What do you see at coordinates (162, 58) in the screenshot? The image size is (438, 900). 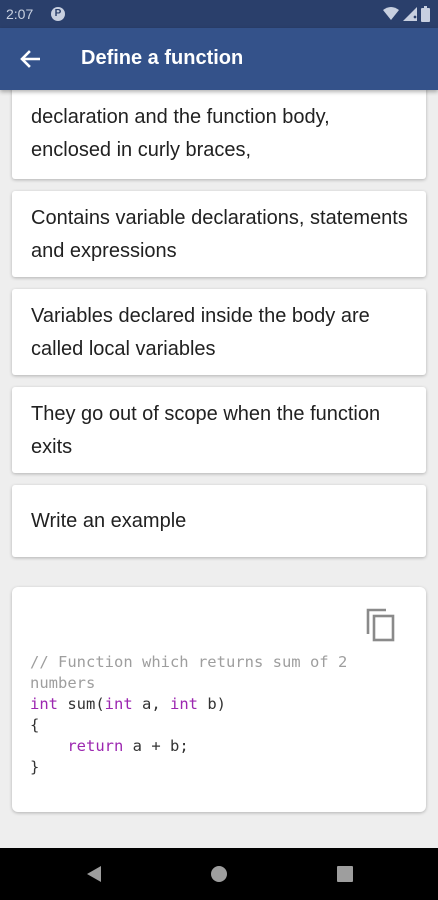 I see `page-title: Define a function` at bounding box center [162, 58].